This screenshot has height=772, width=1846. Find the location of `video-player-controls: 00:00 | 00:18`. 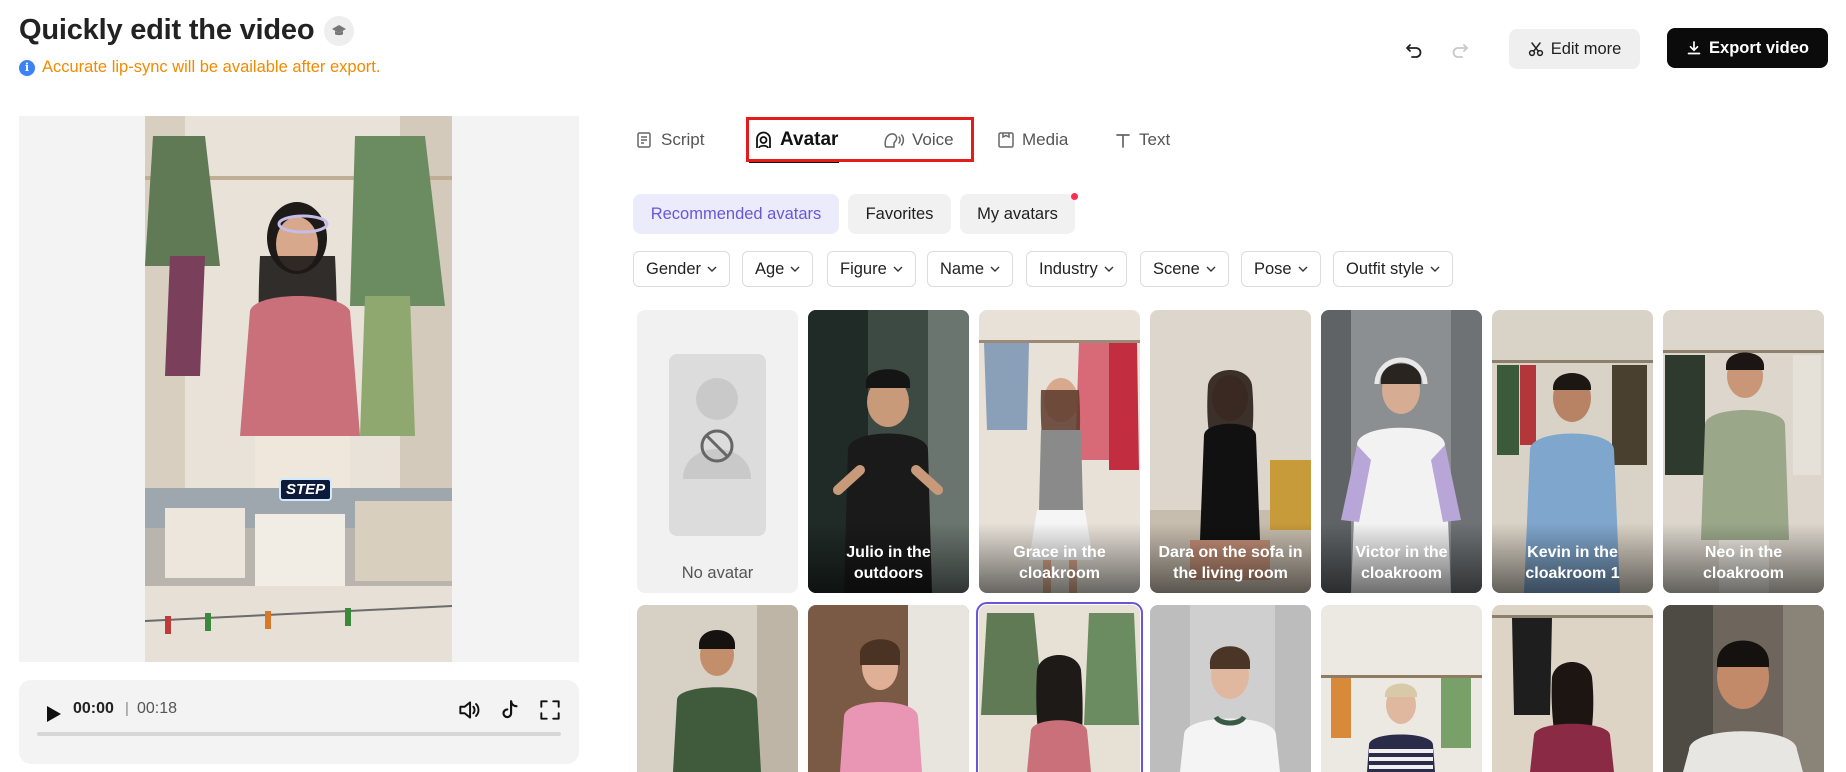

video-player-controls: 00:00 | 00:18 is located at coordinates (299, 722).